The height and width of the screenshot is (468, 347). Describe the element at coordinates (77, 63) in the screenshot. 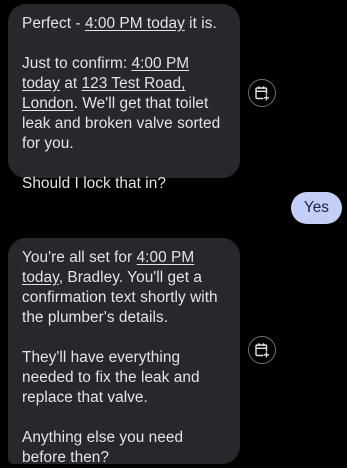

I see `message-text: Just to confirm:` at that location.